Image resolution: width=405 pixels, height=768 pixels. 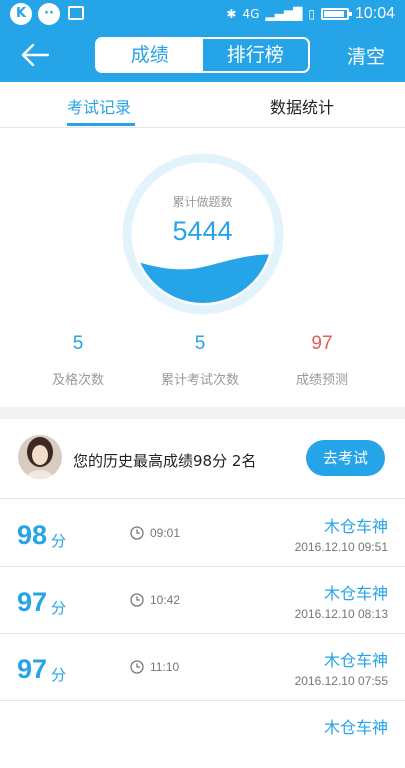 What do you see at coordinates (76, 13) in the screenshot?
I see `image-icon` at bounding box center [76, 13].